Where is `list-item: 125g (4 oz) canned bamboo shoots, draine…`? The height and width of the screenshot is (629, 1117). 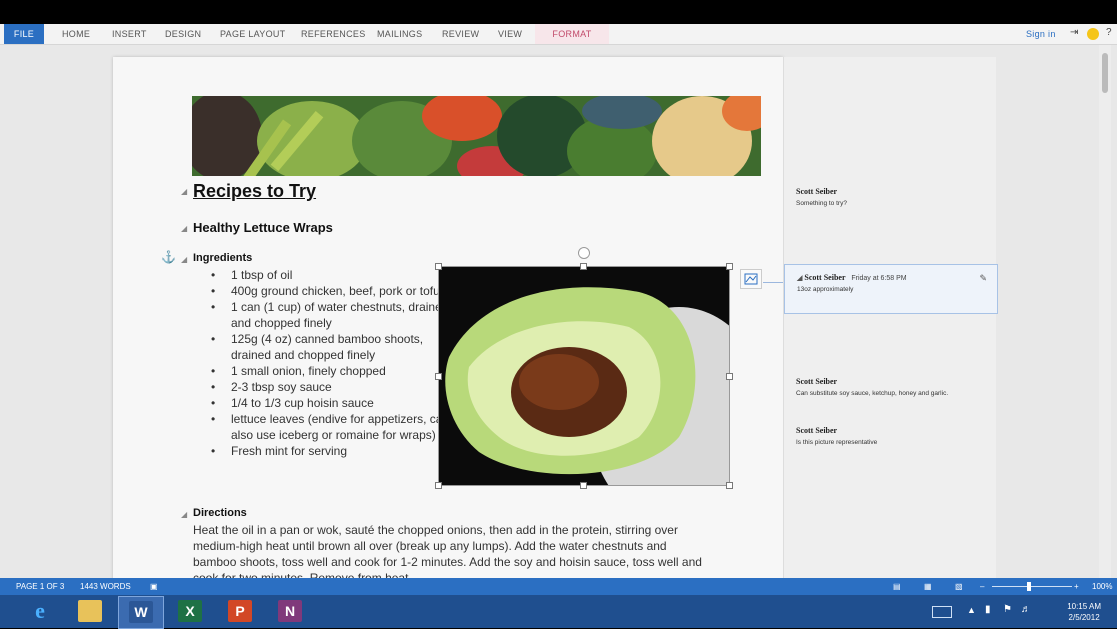 list-item: 125g (4 oz) canned bamboo shoots, draine… is located at coordinates (331, 347).